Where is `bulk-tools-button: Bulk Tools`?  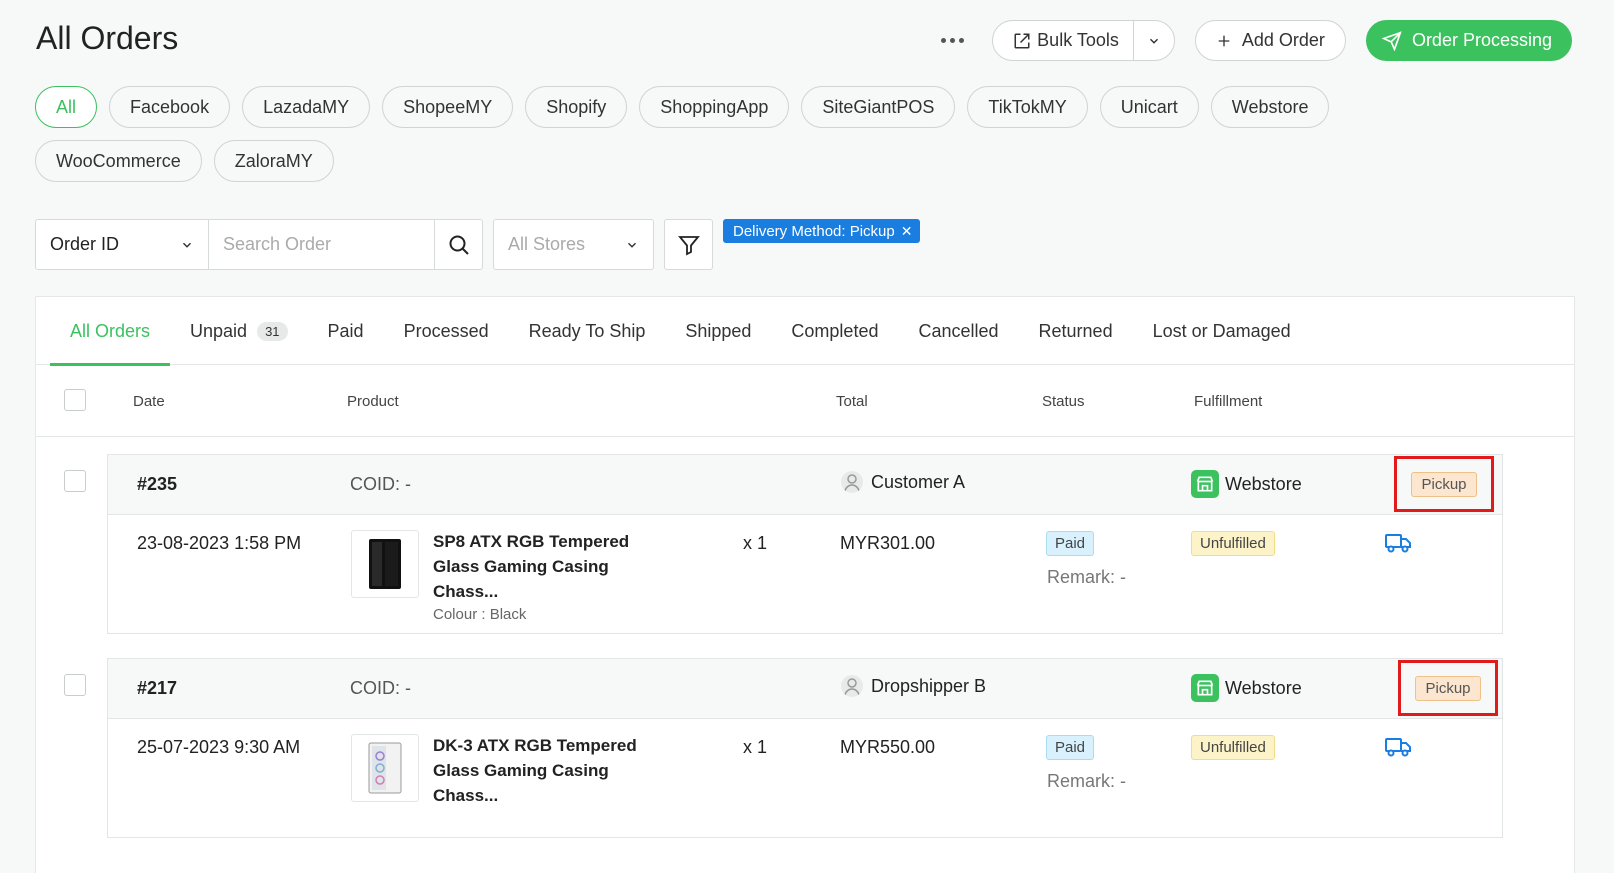
bulk-tools-button: Bulk Tools is located at coordinates (1063, 40).